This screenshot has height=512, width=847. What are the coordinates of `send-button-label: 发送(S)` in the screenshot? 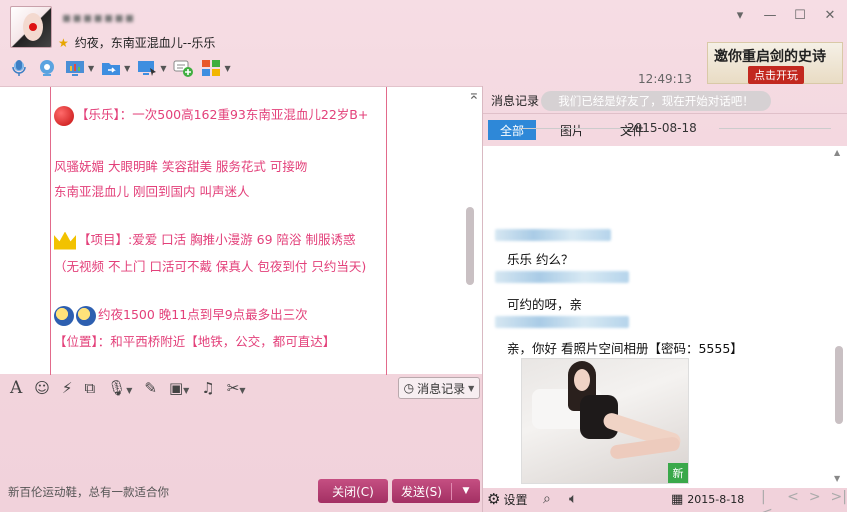 It's located at (422, 491).